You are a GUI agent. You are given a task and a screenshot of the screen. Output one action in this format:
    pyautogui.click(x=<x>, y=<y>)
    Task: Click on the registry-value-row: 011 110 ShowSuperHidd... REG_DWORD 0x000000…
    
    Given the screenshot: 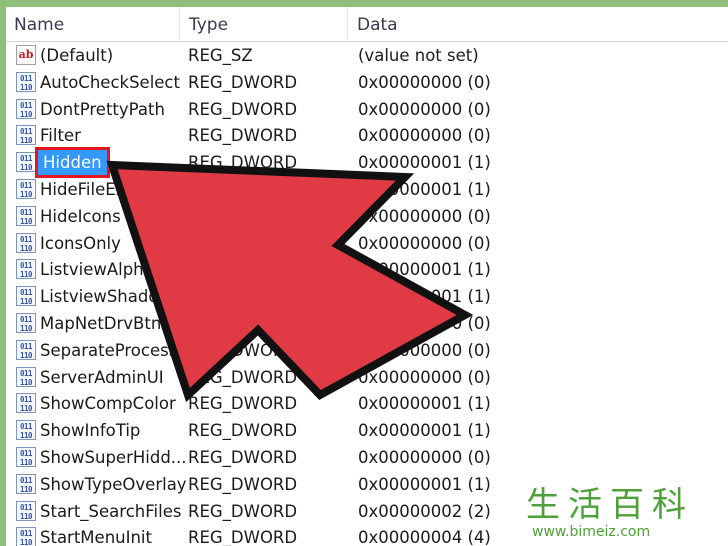 What is the action you would take?
    pyautogui.click(x=367, y=457)
    